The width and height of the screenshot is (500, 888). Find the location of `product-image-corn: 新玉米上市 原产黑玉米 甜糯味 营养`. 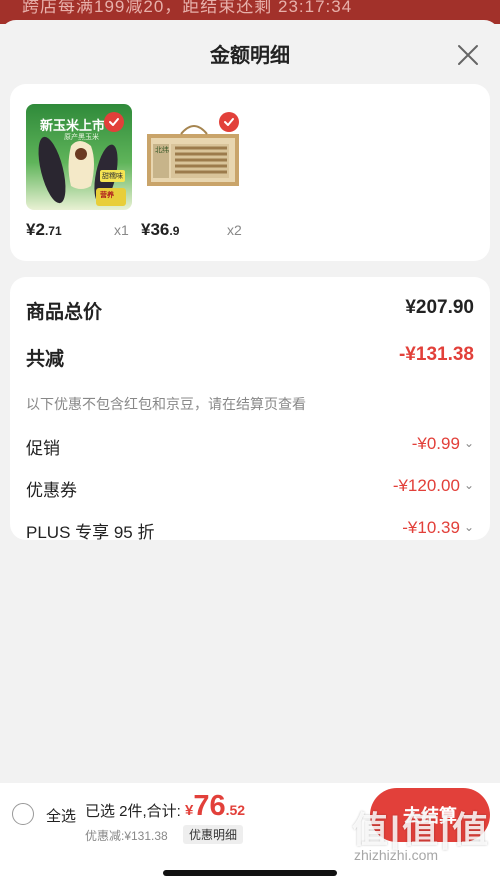

product-image-corn: 新玉米上市 原产黑玉米 甜糯味 营养 is located at coordinates (79, 157).